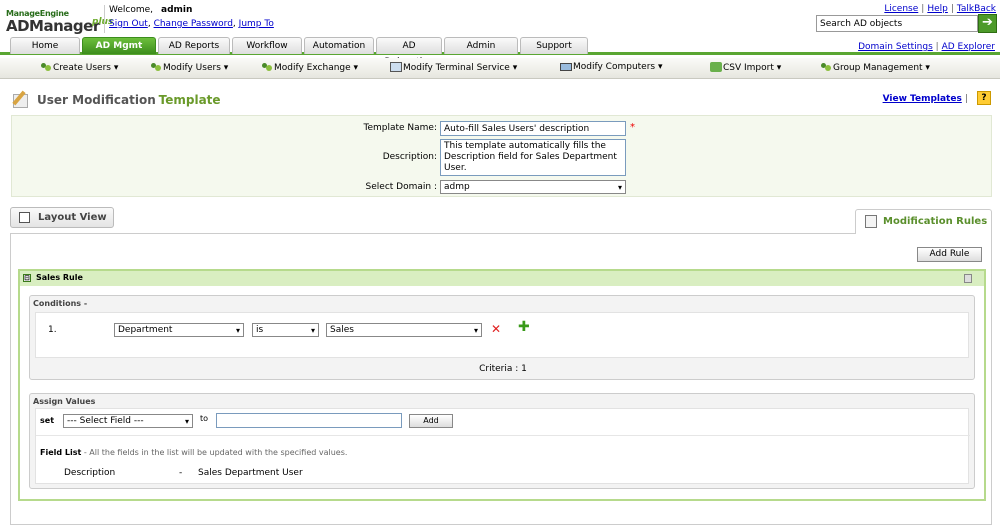 This screenshot has width=1000, height=530. I want to click on condition-value-select: Sales, so click(404, 330).